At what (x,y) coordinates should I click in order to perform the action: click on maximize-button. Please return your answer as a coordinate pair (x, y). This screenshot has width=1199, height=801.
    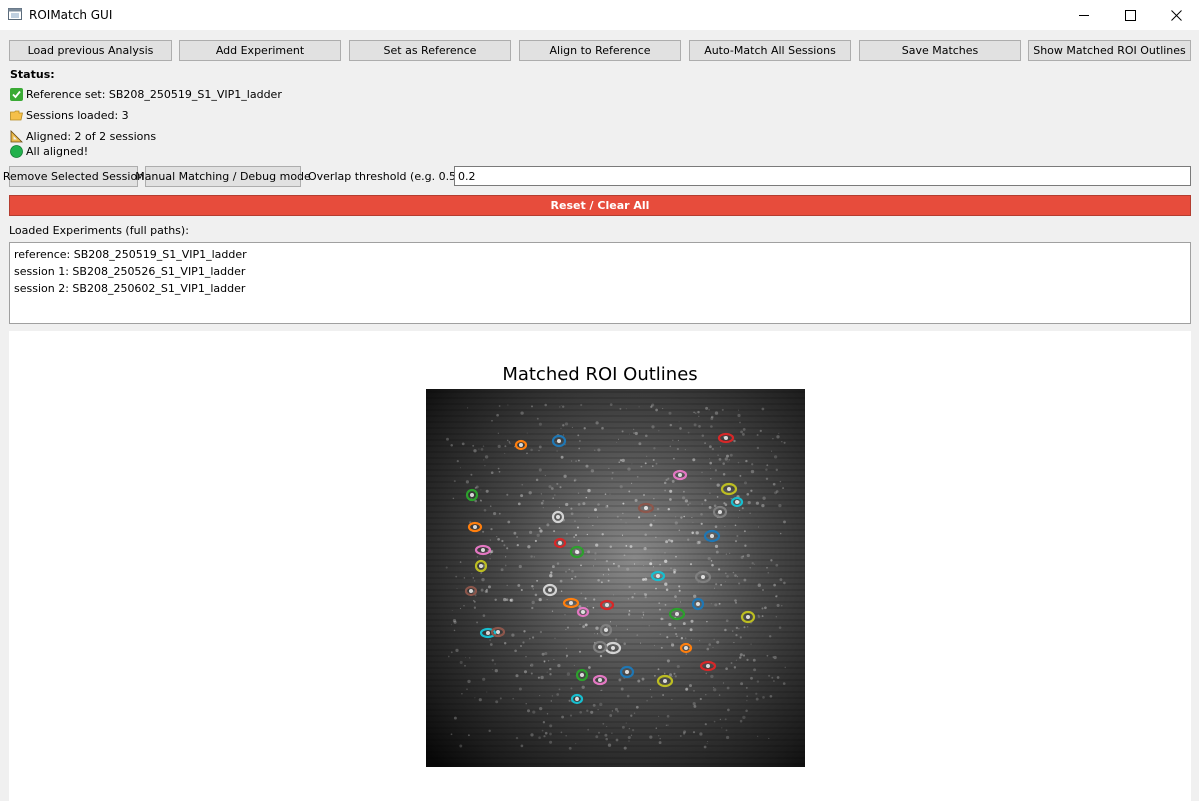
    Looking at the image, I should click on (1130, 15).